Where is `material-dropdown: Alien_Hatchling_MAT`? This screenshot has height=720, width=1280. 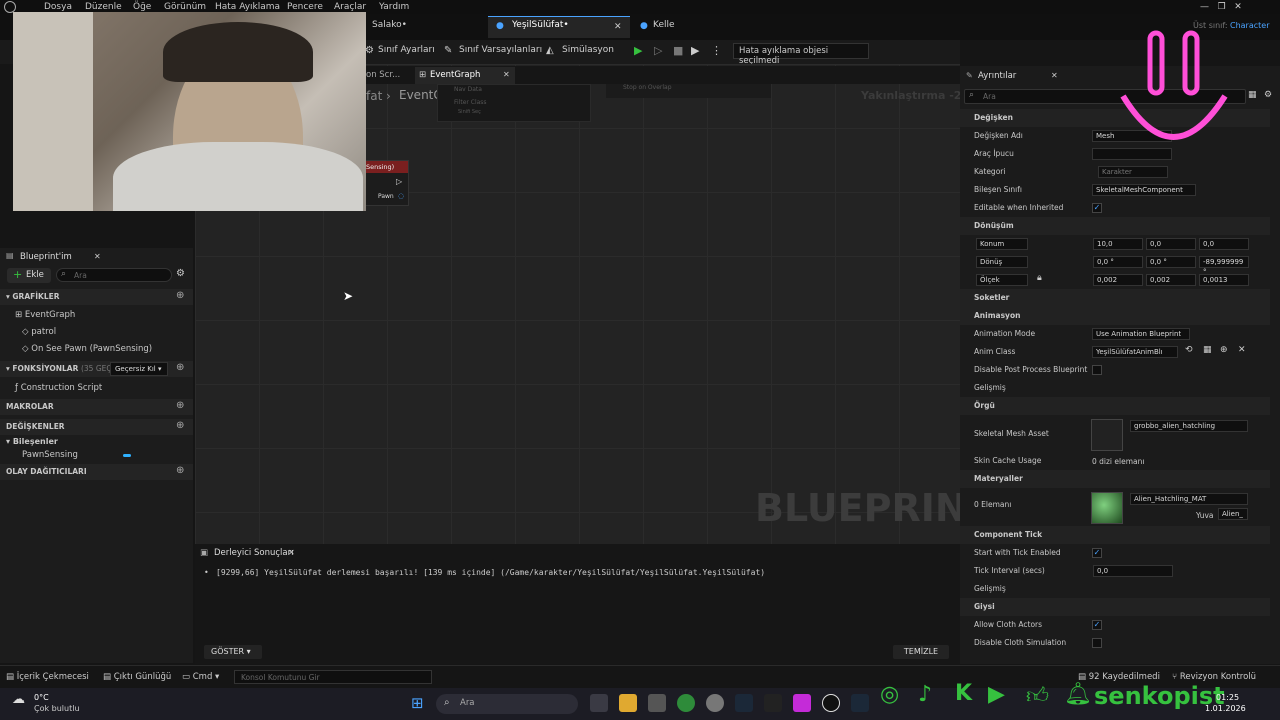
material-dropdown: Alien_Hatchling_MAT is located at coordinates (1189, 499).